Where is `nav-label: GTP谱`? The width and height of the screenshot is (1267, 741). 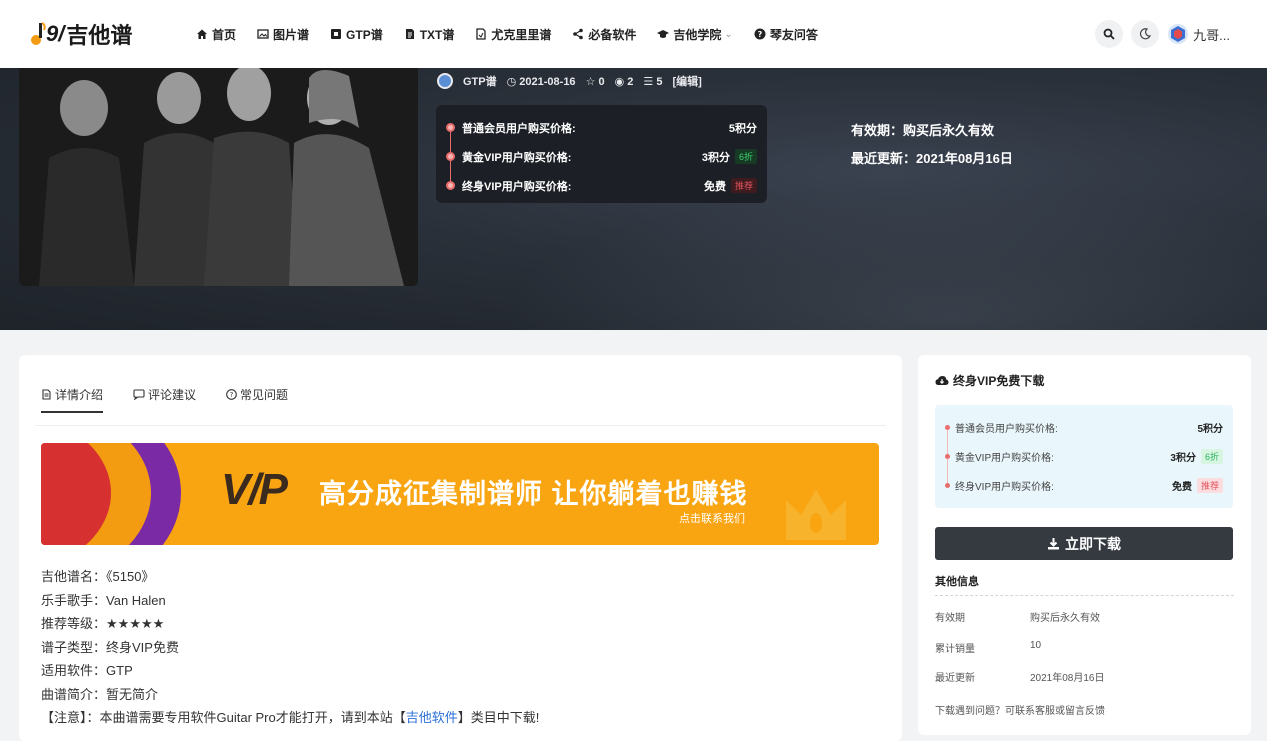 nav-label: GTP谱 is located at coordinates (364, 34).